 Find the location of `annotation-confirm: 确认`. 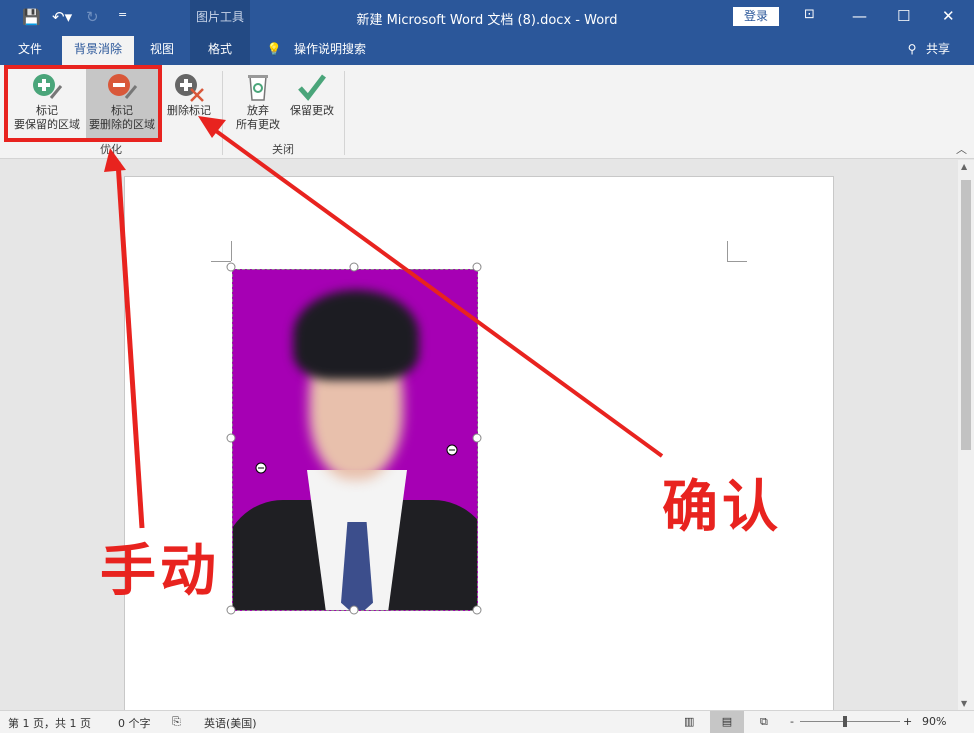

annotation-confirm: 确认 is located at coordinates (722, 507).